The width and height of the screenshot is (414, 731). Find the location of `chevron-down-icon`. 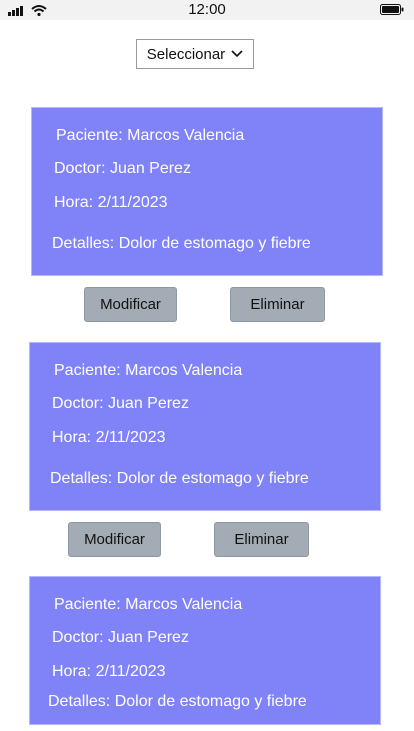

chevron-down-icon is located at coordinates (237, 54).